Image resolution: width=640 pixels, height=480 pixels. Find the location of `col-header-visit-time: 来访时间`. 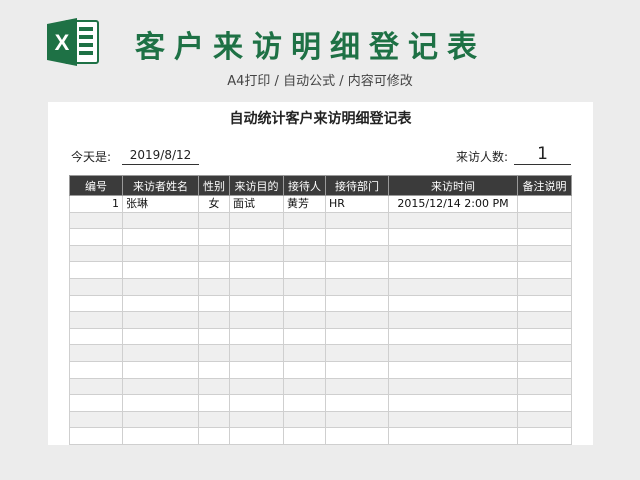

col-header-visit-time: 来访时间 is located at coordinates (453, 185).